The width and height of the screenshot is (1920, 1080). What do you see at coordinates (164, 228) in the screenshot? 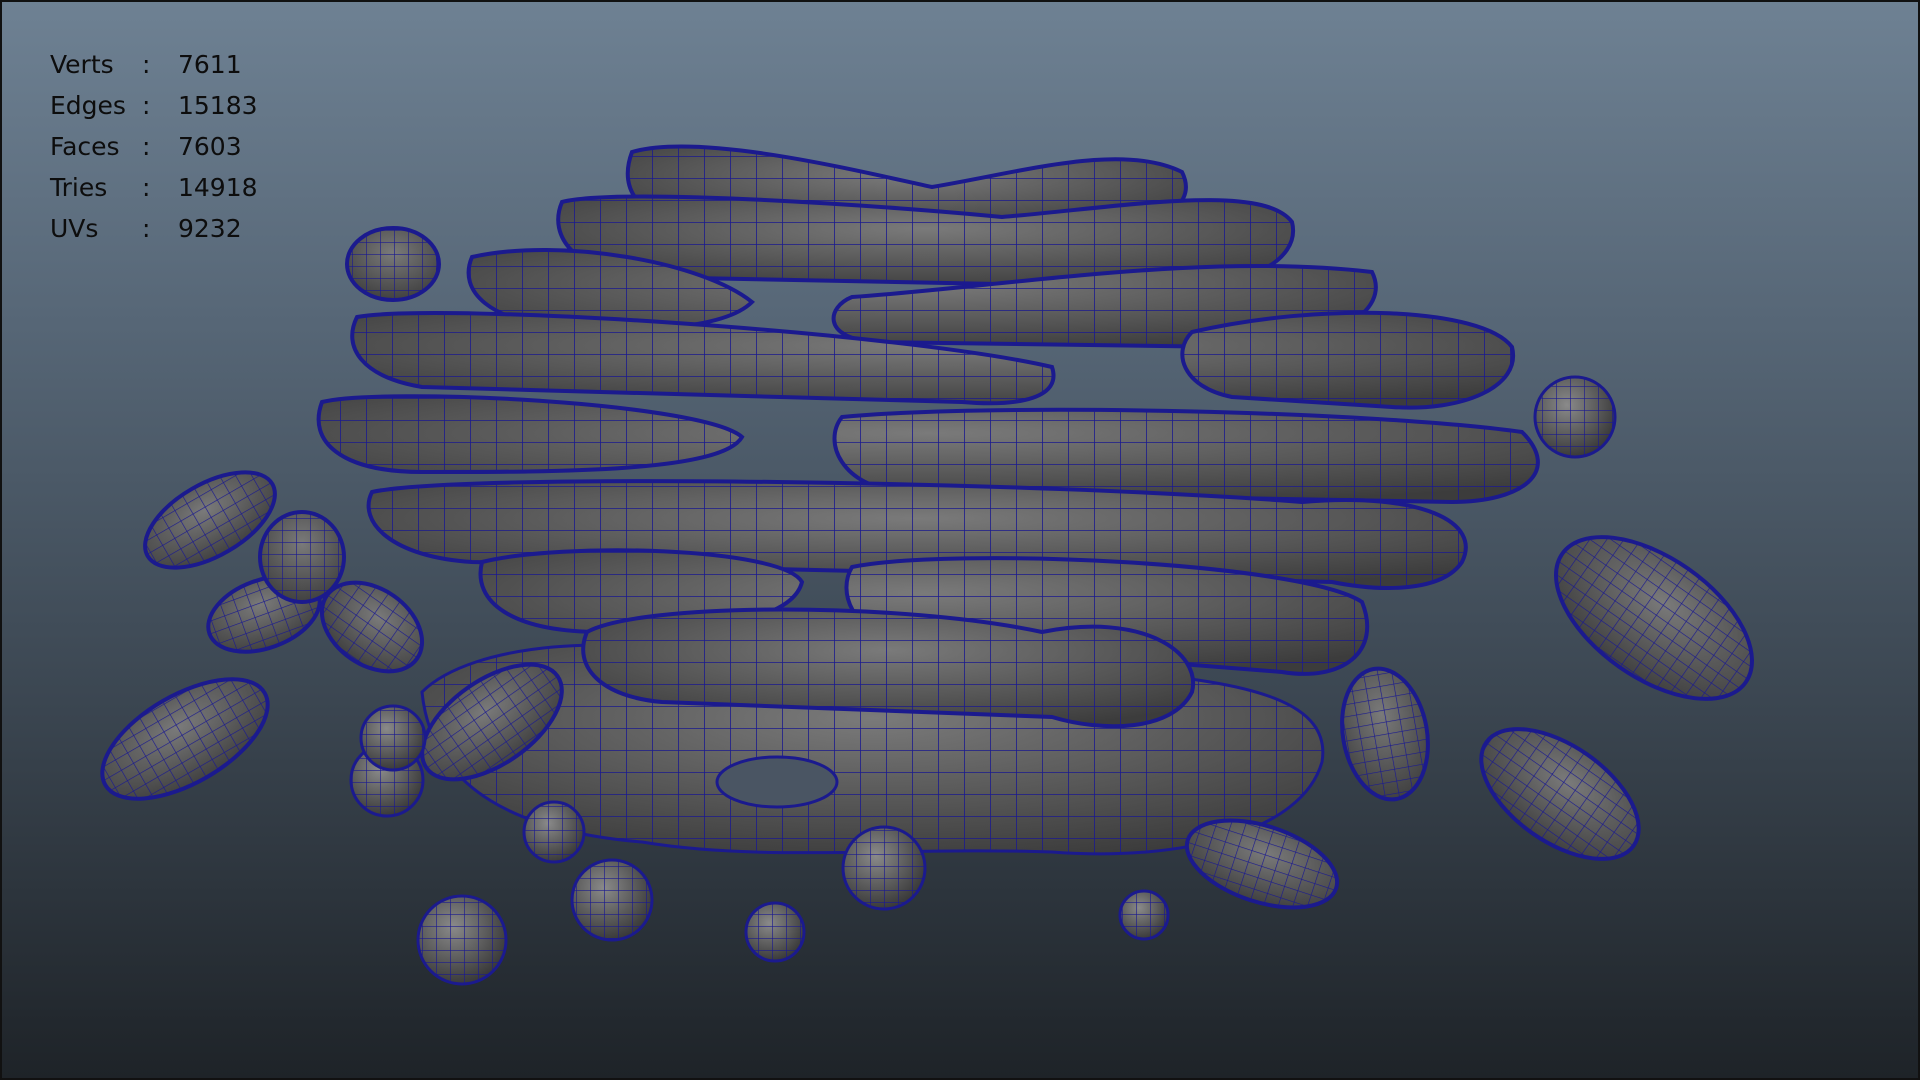
I see `hud-row-uvs: UVs : 9232` at bounding box center [164, 228].